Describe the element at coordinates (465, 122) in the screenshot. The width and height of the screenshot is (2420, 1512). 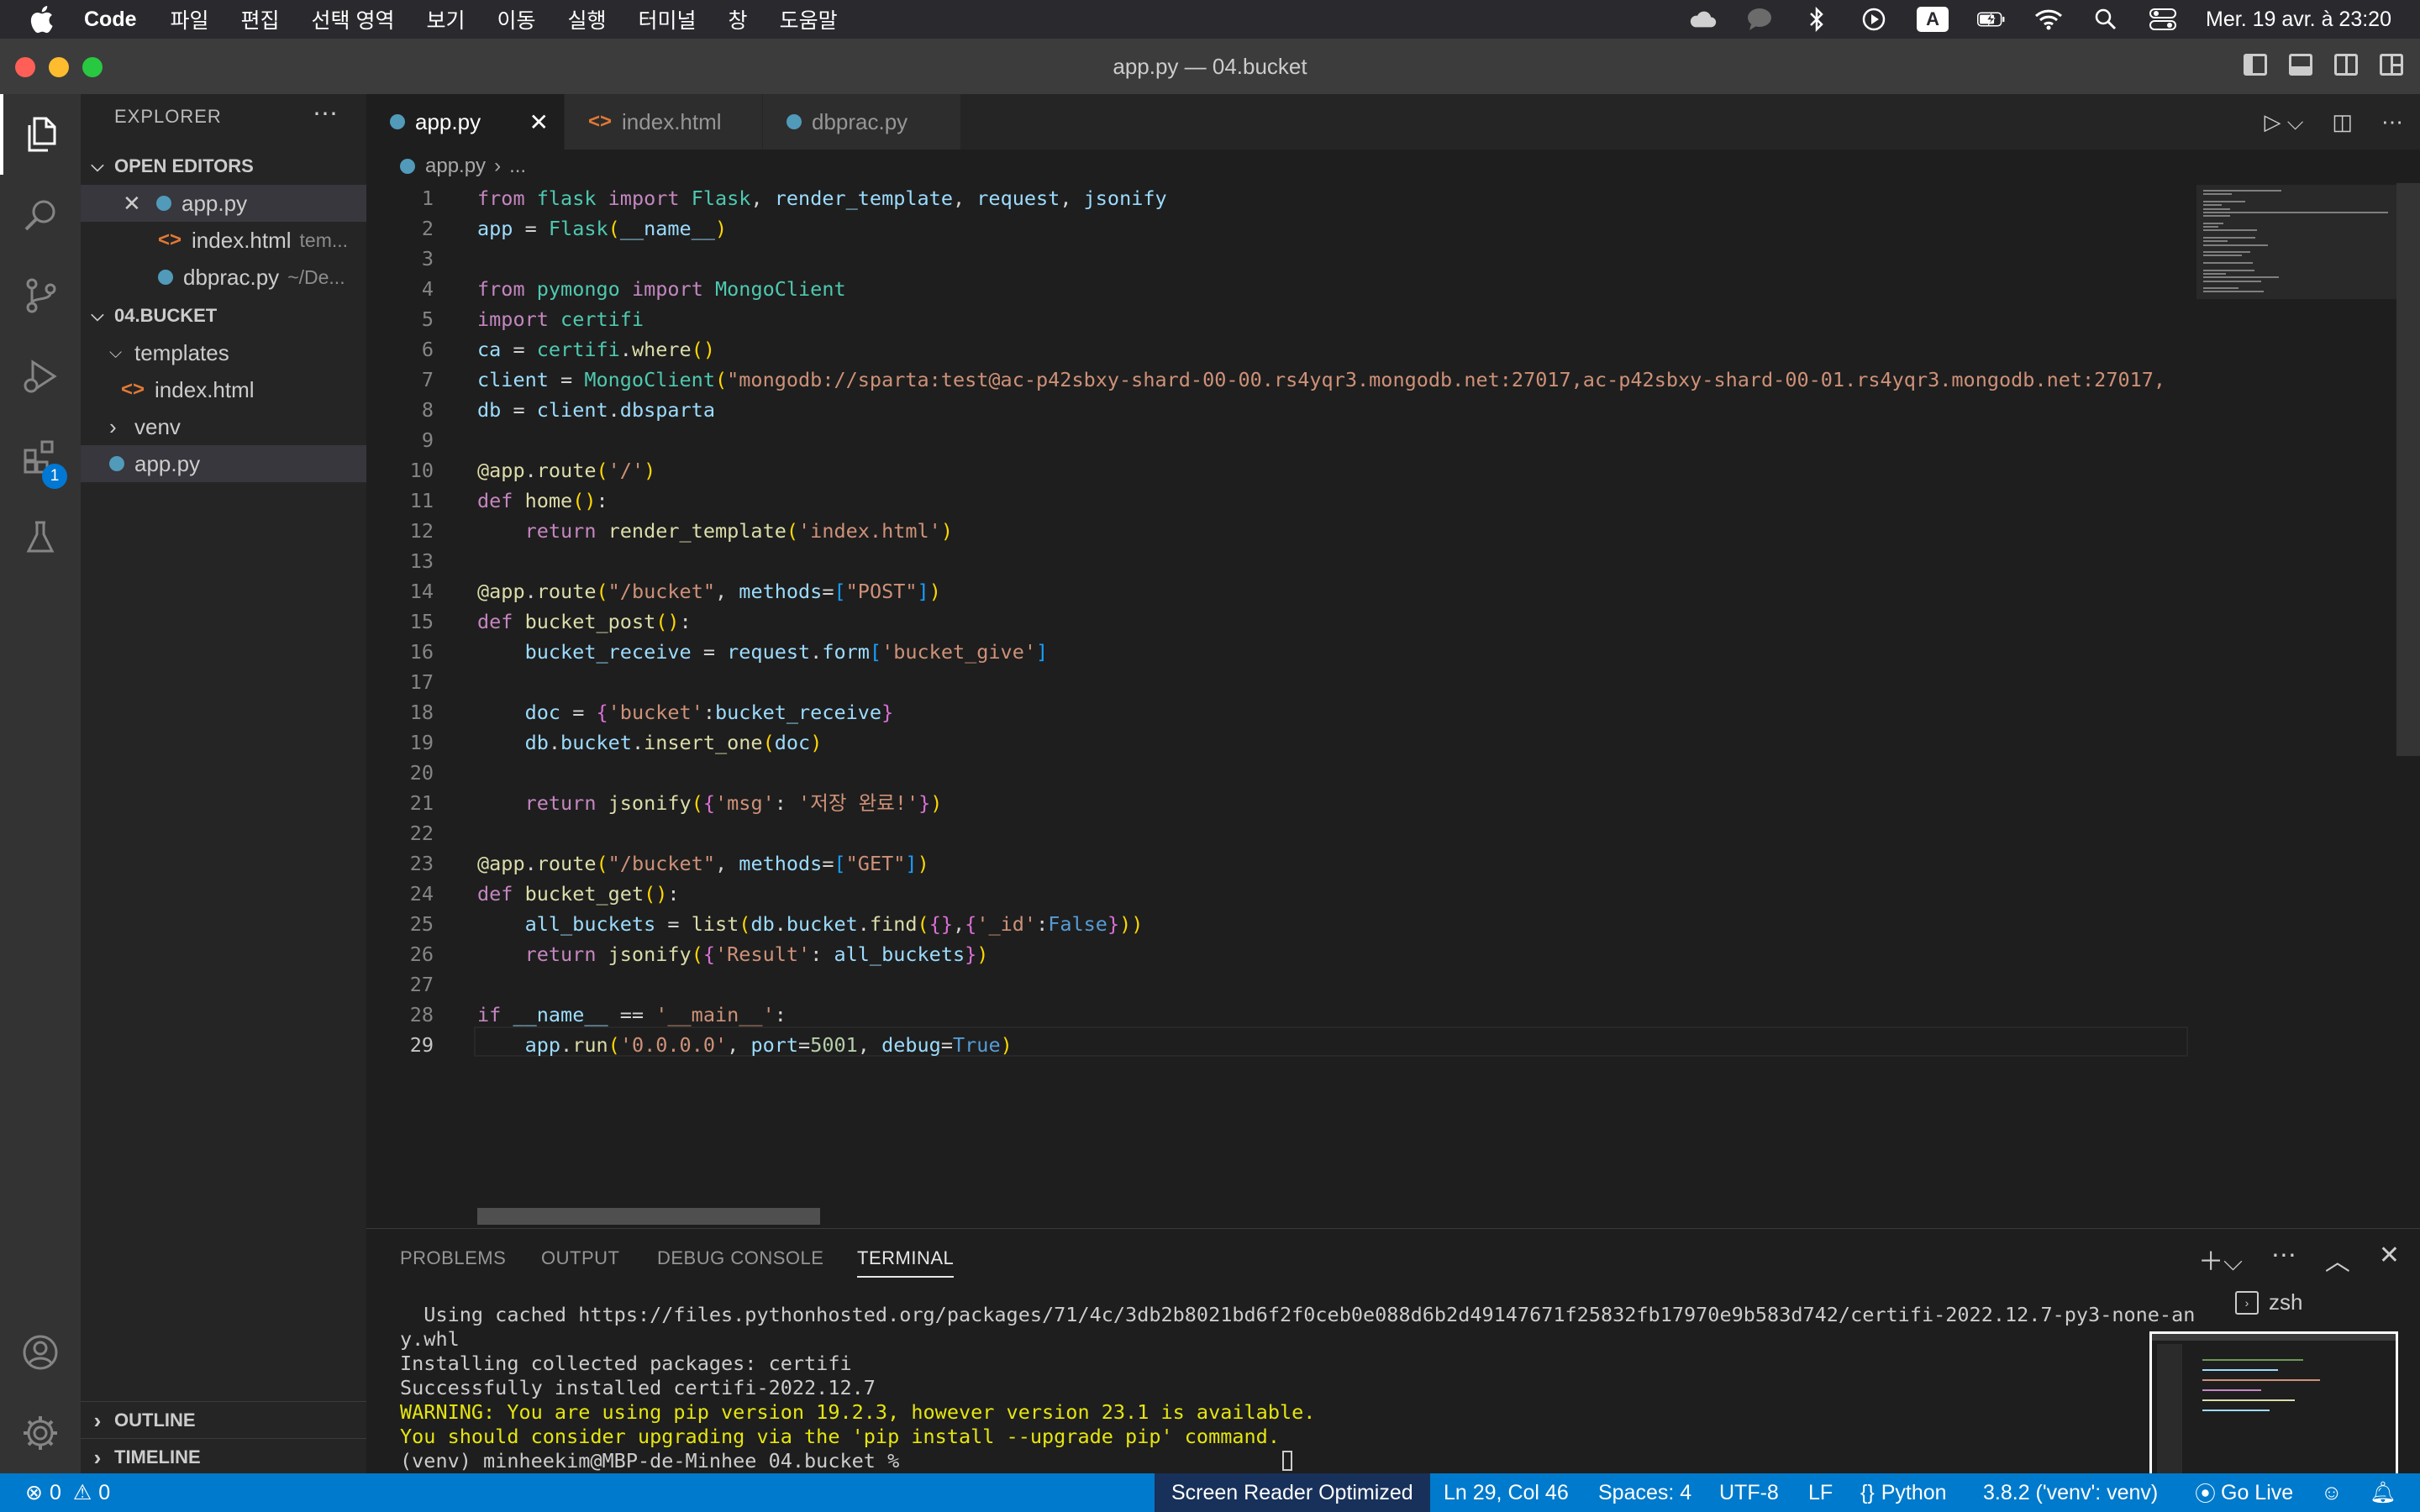
I see `tab-app-py: app.py ✕` at that location.